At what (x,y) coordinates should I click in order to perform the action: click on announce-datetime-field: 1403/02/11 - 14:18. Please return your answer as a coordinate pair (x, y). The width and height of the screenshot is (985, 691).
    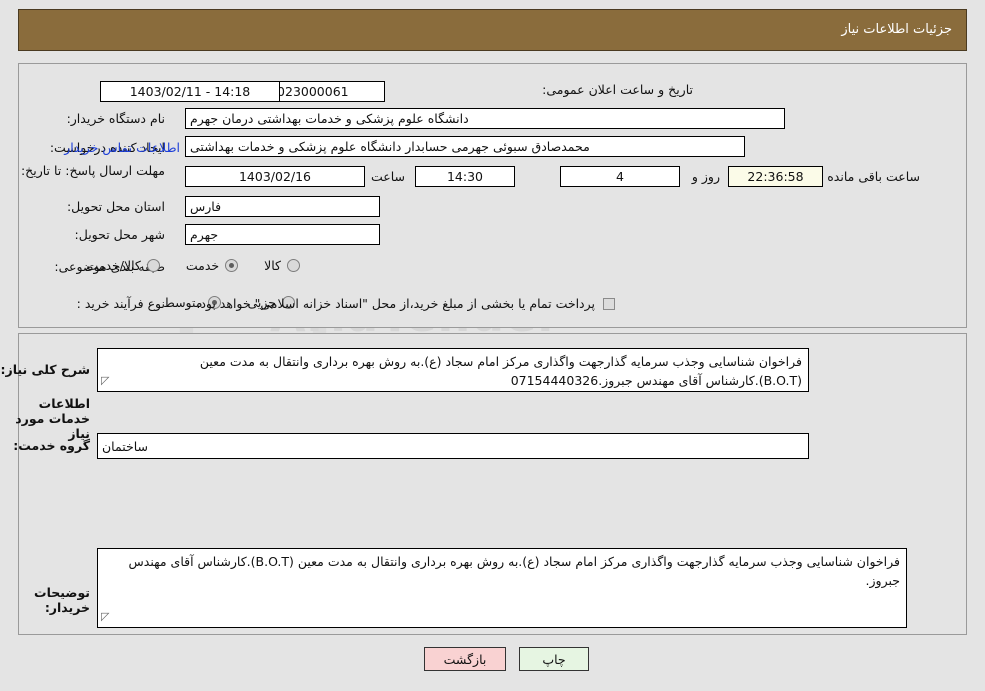
    Looking at the image, I should click on (190, 91).